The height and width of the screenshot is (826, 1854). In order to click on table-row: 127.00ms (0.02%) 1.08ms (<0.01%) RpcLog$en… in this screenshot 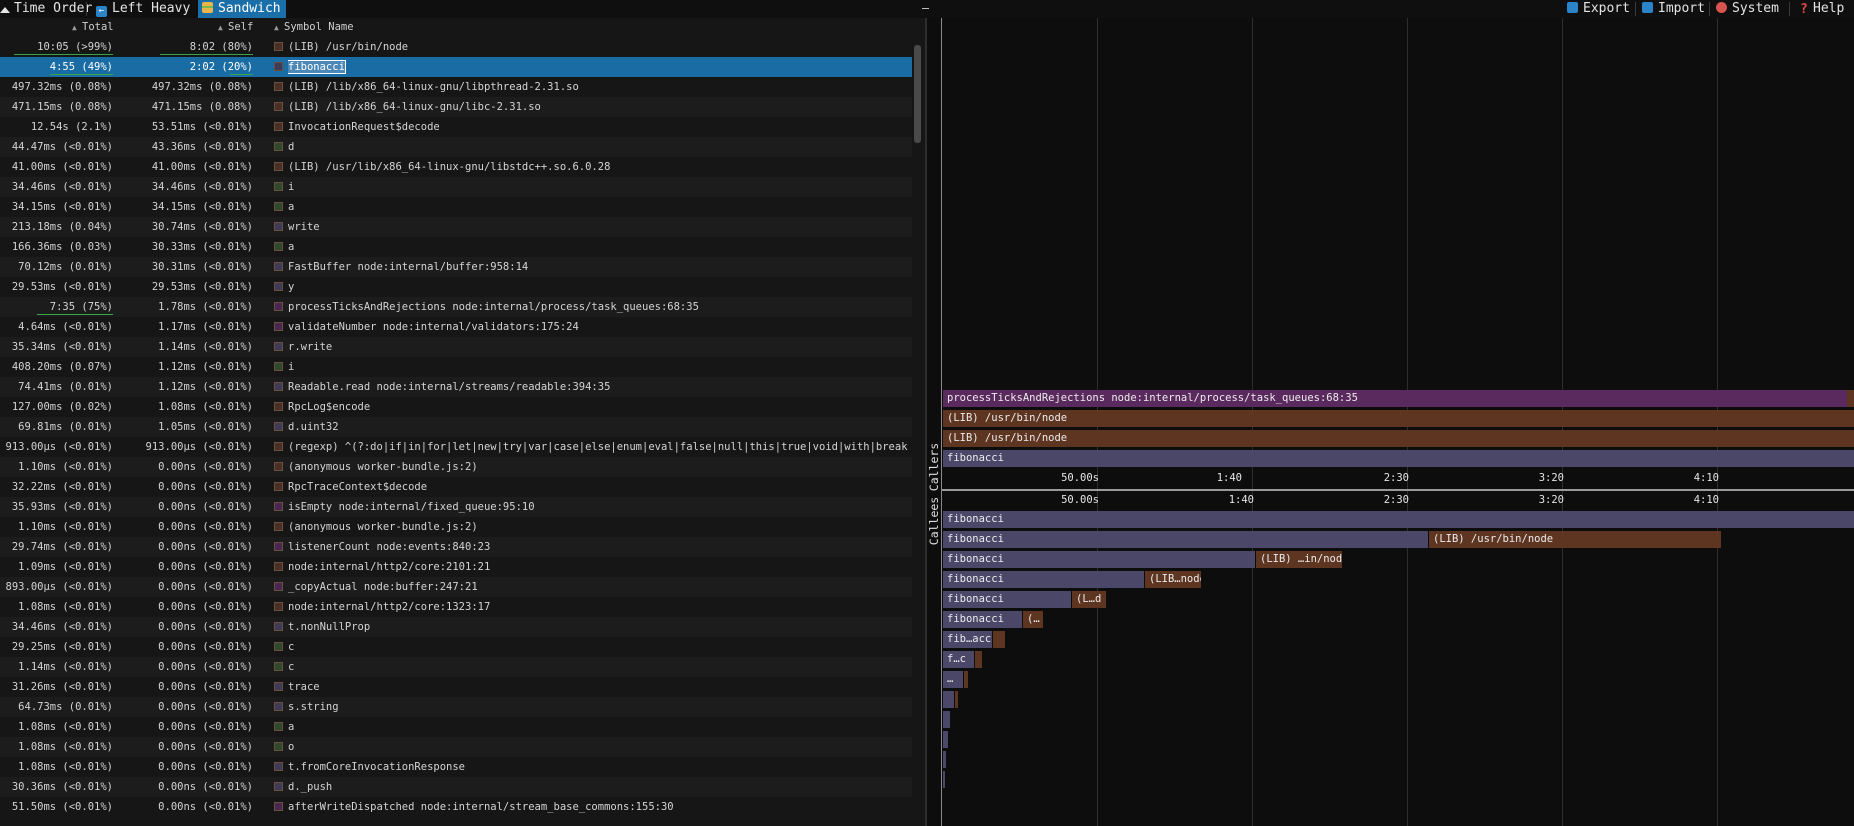, I will do `click(456, 407)`.